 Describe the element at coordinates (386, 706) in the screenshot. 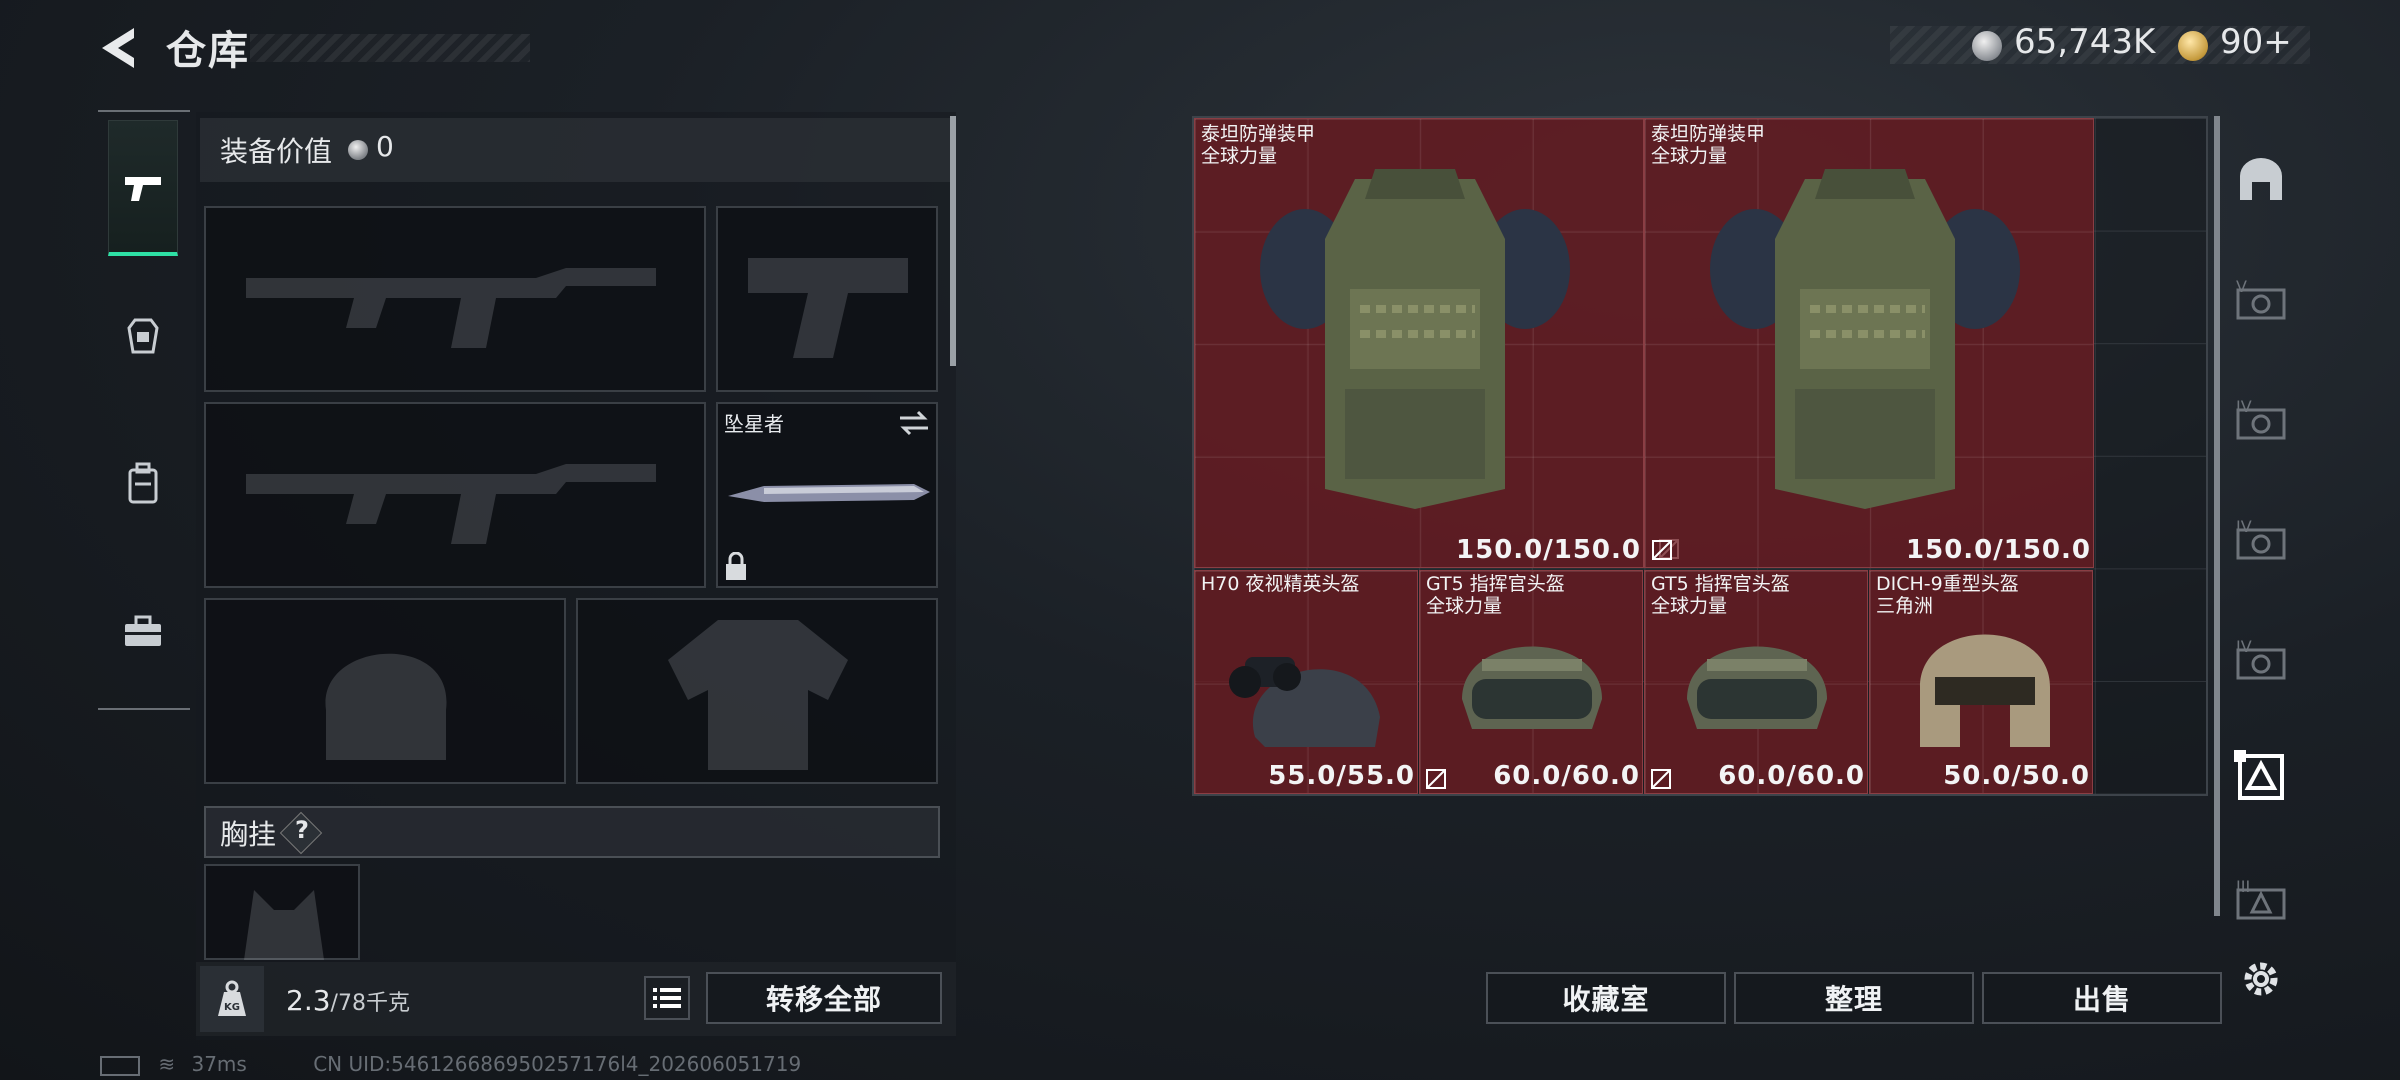

I see `helmet-silhouette-icon` at that location.